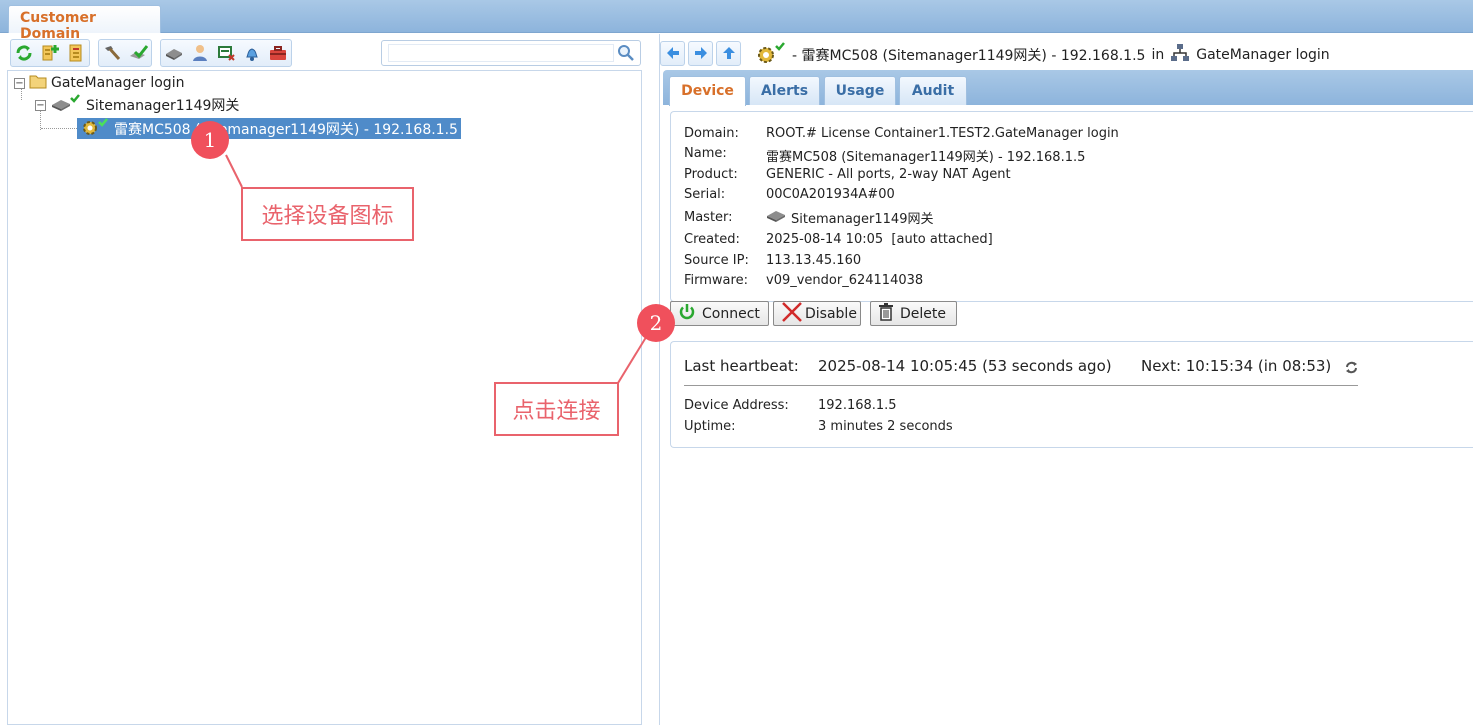 This screenshot has height=725, width=1473. I want to click on add-domain-icon, so click(50, 53).